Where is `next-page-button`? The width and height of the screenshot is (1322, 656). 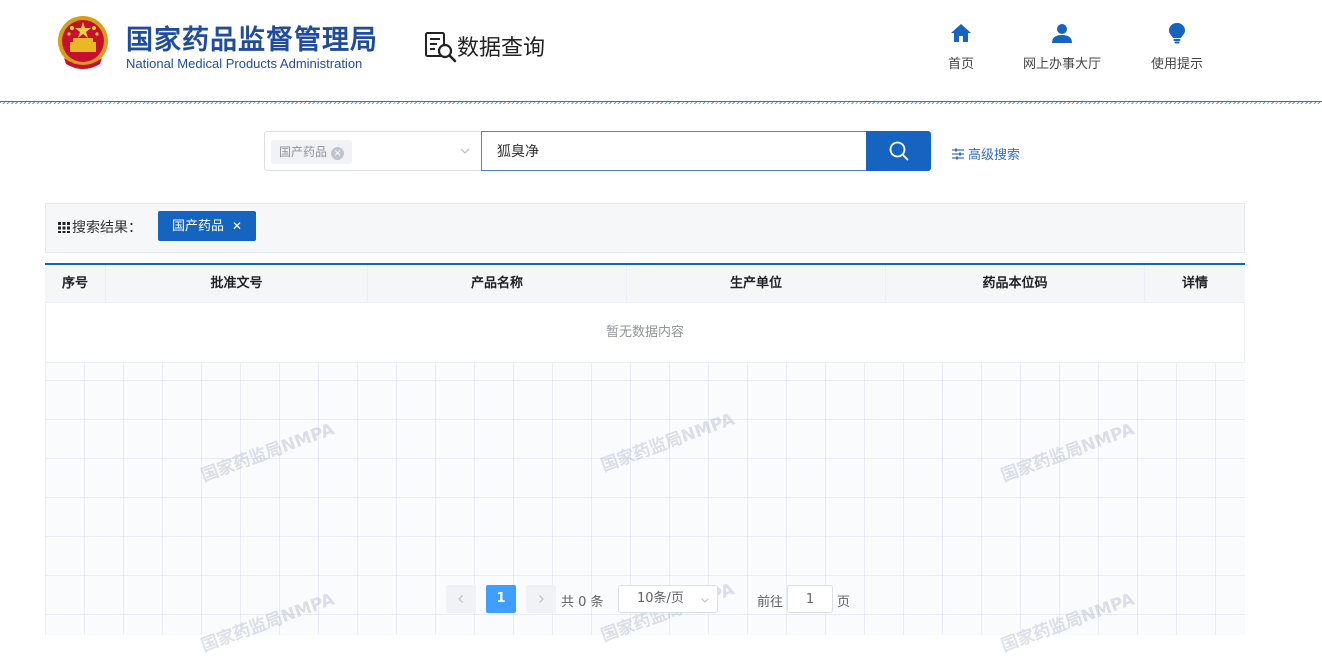
next-page-button is located at coordinates (541, 599).